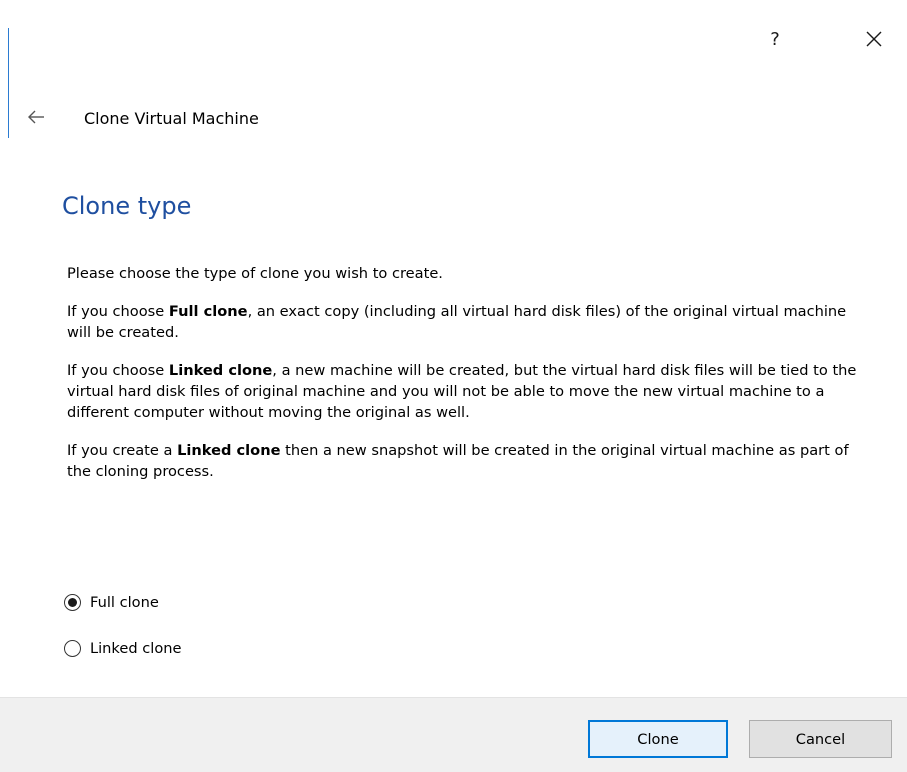  I want to click on linked-clone-label: Linked clone, so click(135, 648).